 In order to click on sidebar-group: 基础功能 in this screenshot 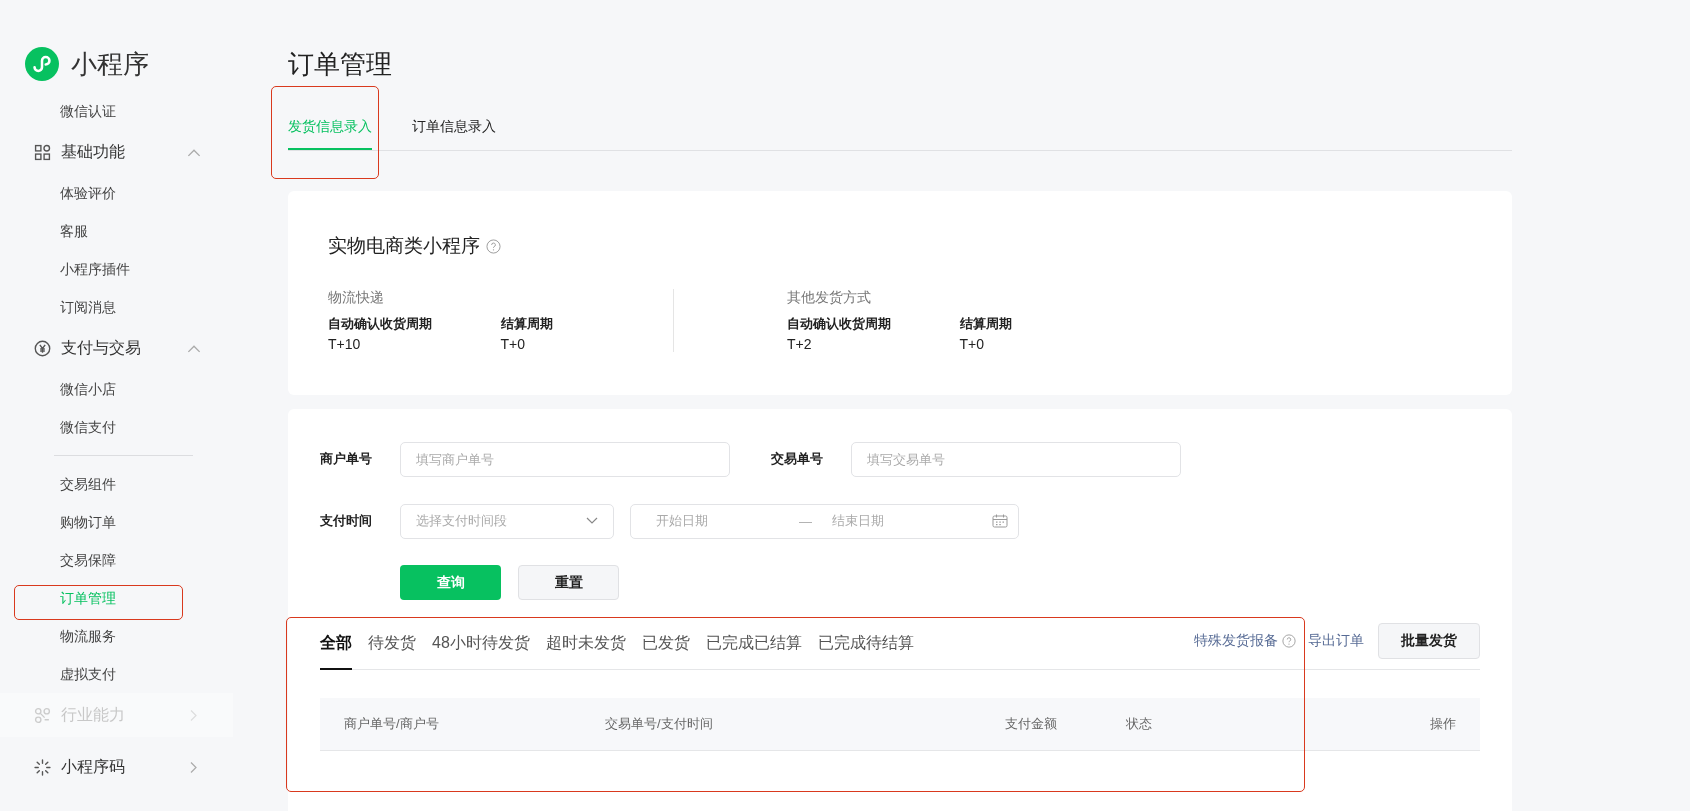, I will do `click(116, 152)`.